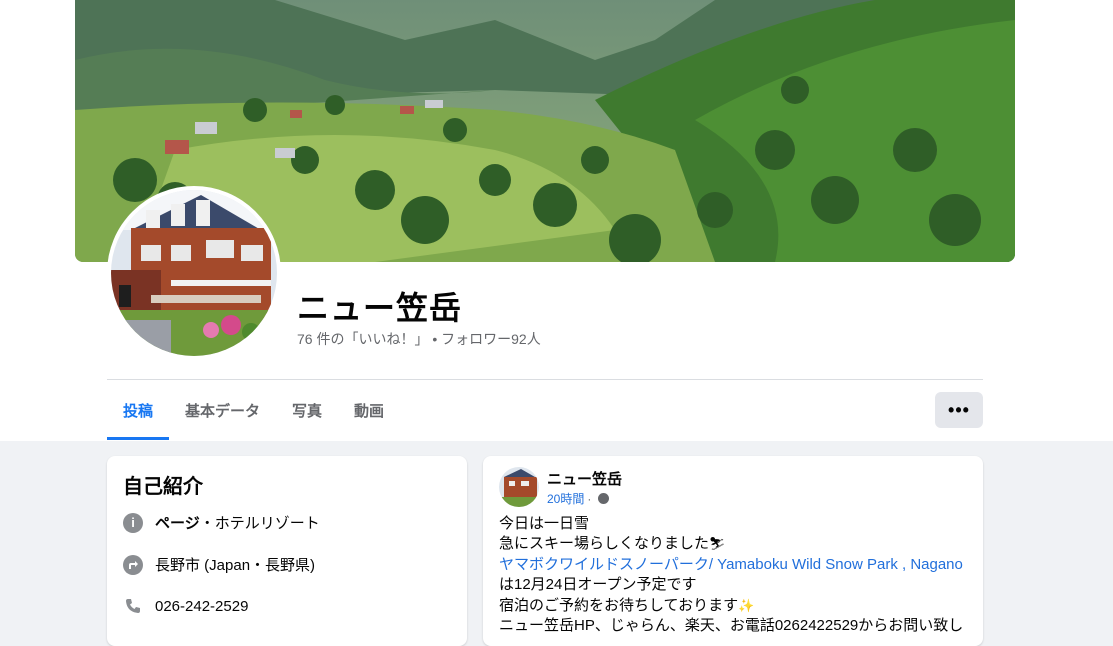 The width and height of the screenshot is (1113, 646). I want to click on post-author: ニュー笠岳, so click(584, 478).